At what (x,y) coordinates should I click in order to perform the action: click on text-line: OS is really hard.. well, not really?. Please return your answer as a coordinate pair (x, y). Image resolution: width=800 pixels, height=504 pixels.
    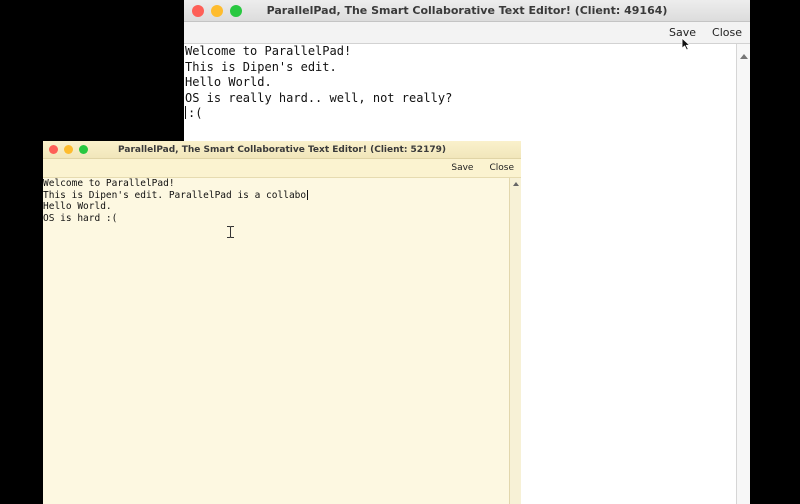
    Looking at the image, I should click on (319, 97).